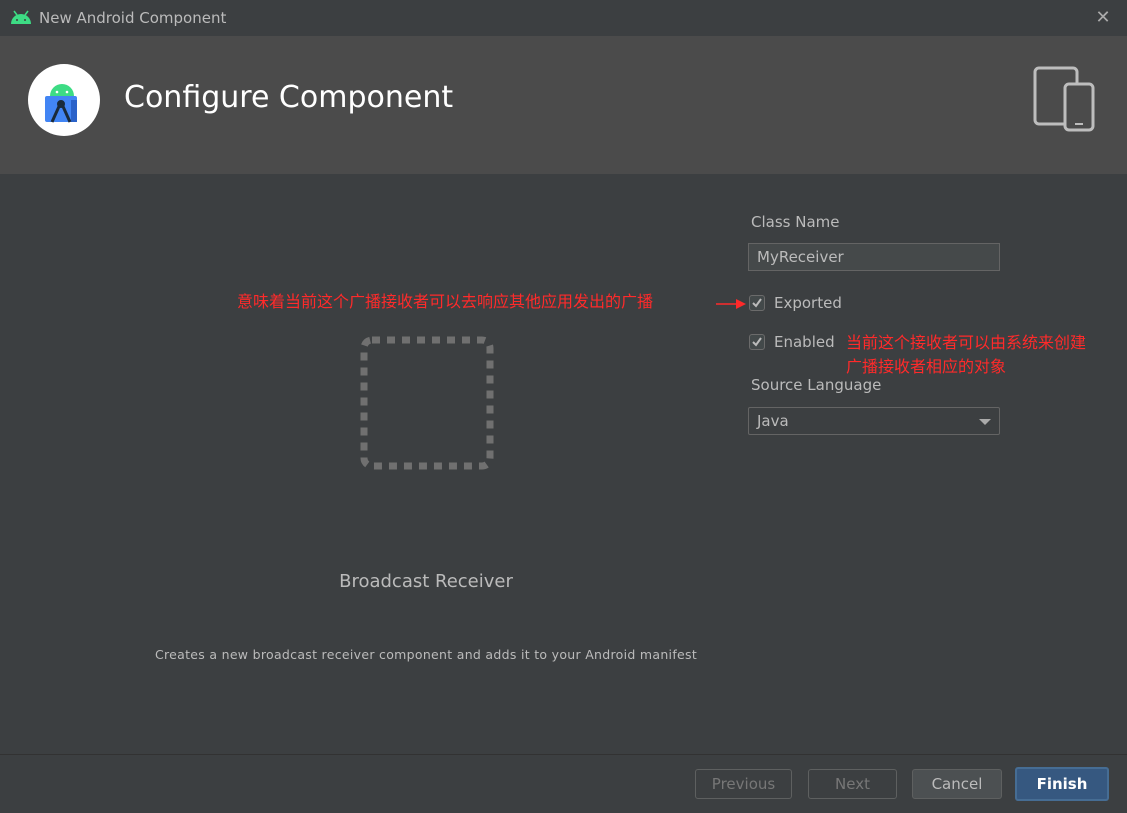 The height and width of the screenshot is (813, 1127). What do you see at coordinates (957, 784) in the screenshot?
I see `cancel-button: Cancel` at bounding box center [957, 784].